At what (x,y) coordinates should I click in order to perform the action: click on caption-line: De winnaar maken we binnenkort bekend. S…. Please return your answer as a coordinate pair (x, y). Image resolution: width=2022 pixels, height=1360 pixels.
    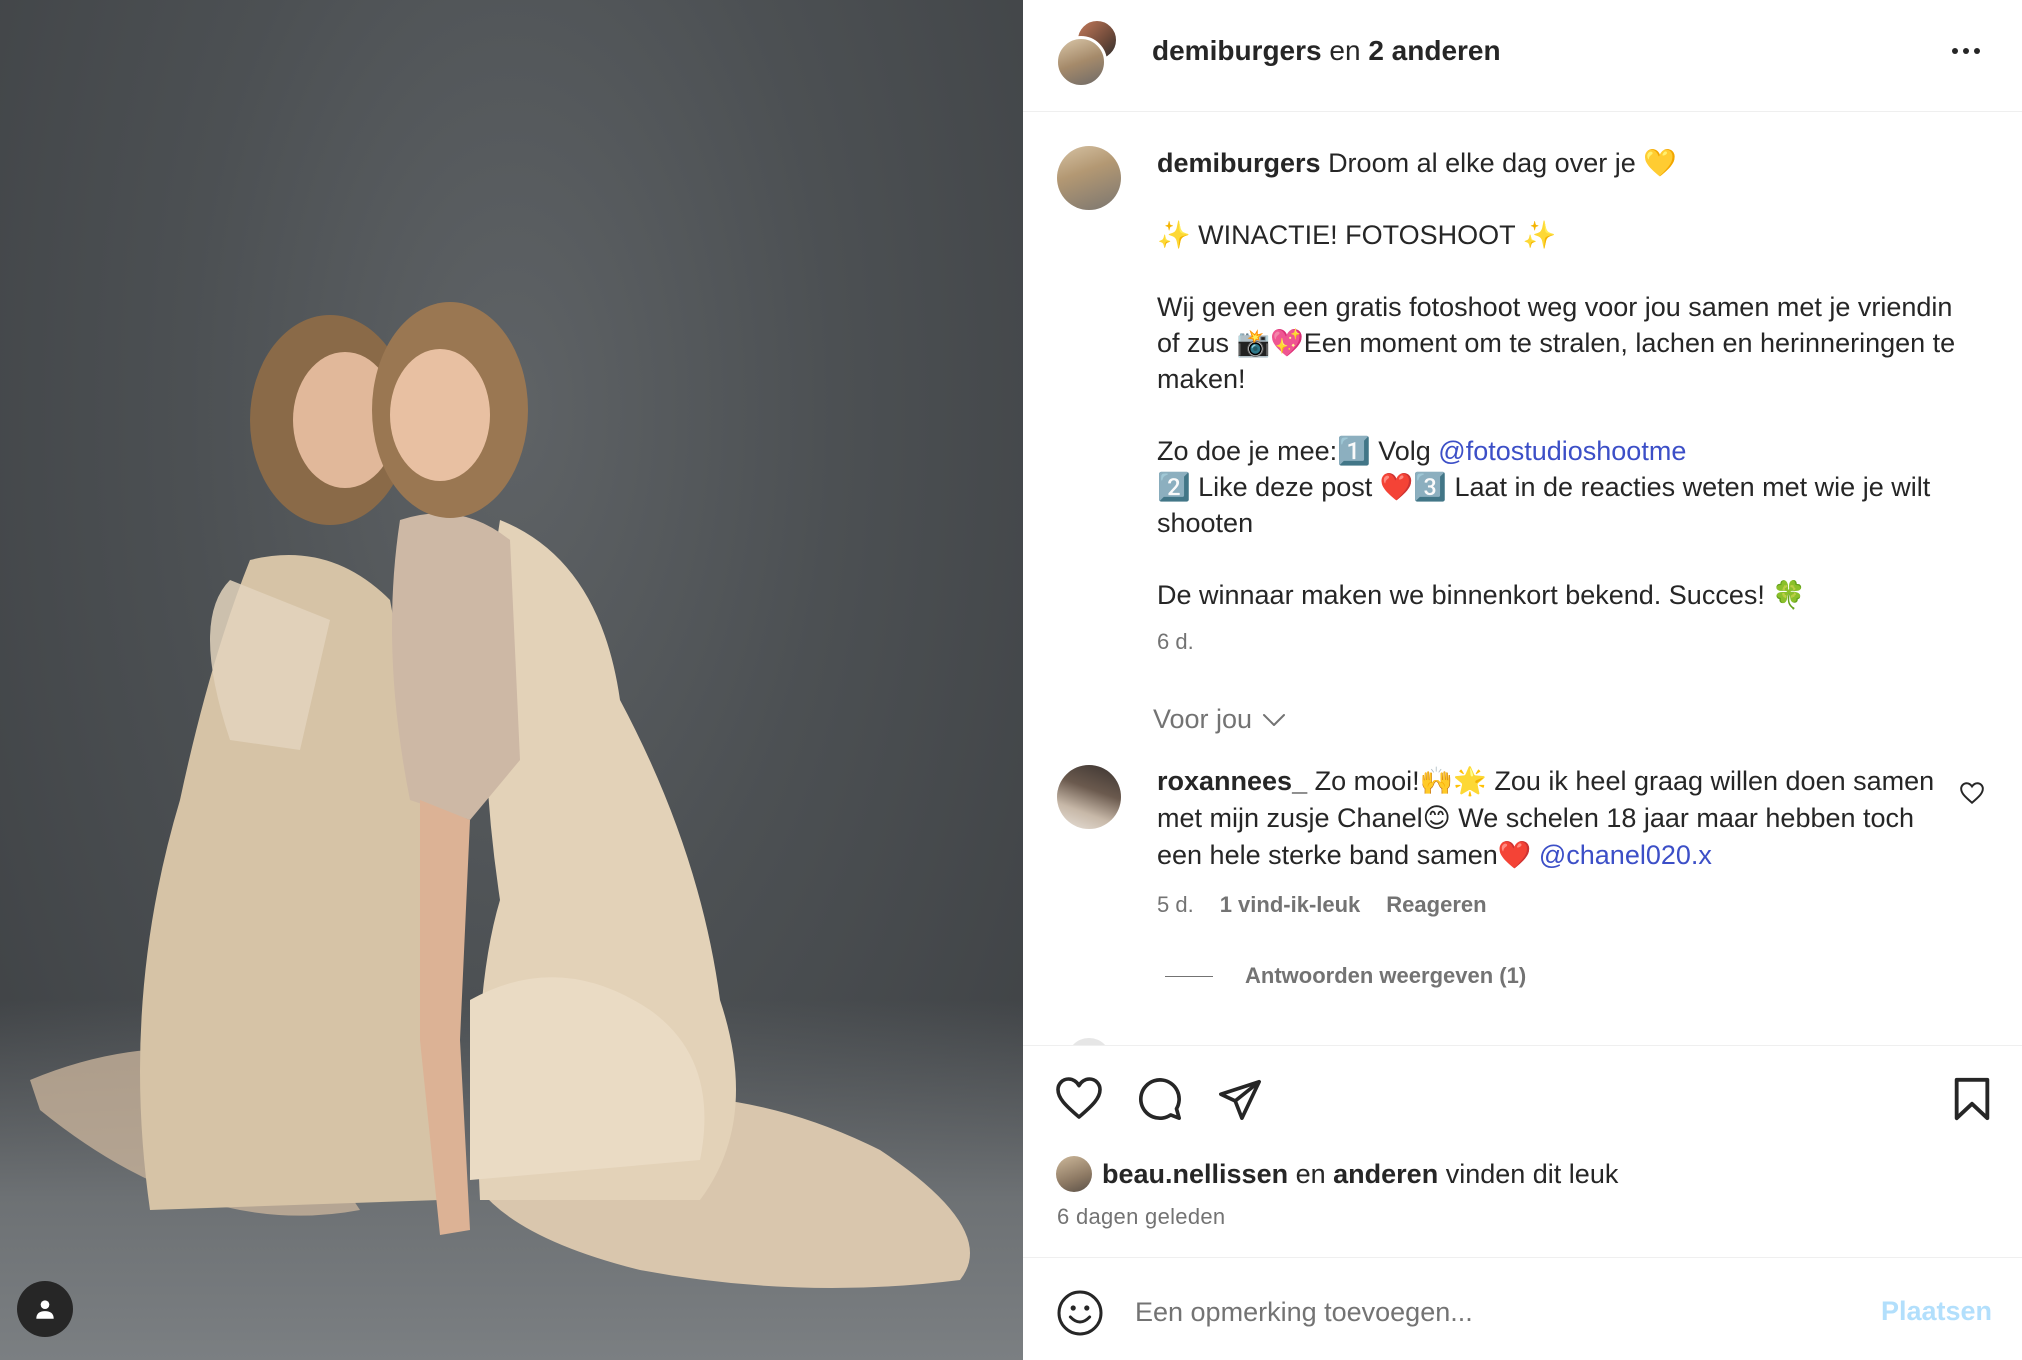
    Looking at the image, I should click on (1481, 595).